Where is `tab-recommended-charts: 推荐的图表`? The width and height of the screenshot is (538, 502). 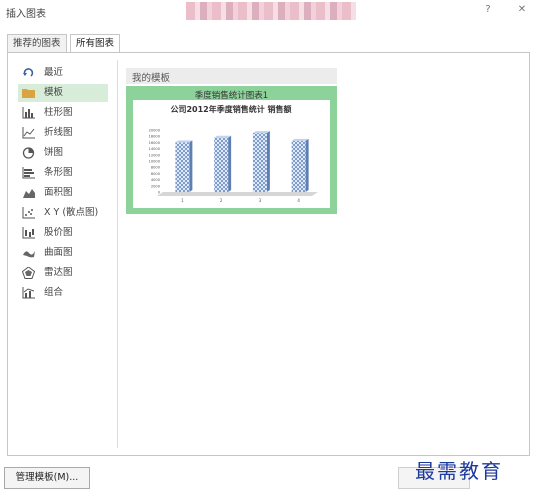 tab-recommended-charts: 推荐的图表 is located at coordinates (37, 43).